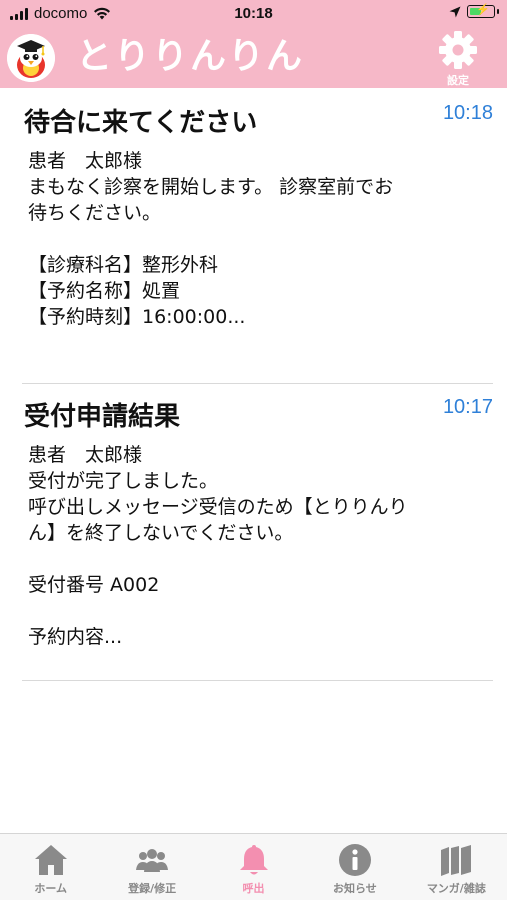 The height and width of the screenshot is (900, 507). I want to click on tab-label: ホーム, so click(51, 888).